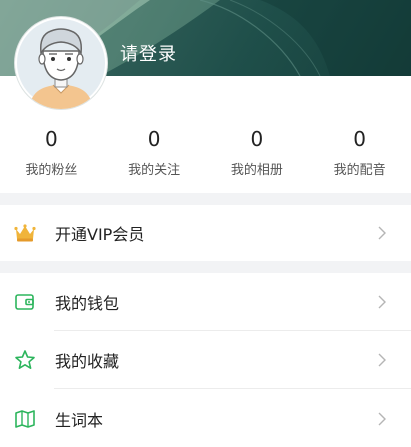  I want to click on stat-album: 0 我的相册, so click(257, 155).